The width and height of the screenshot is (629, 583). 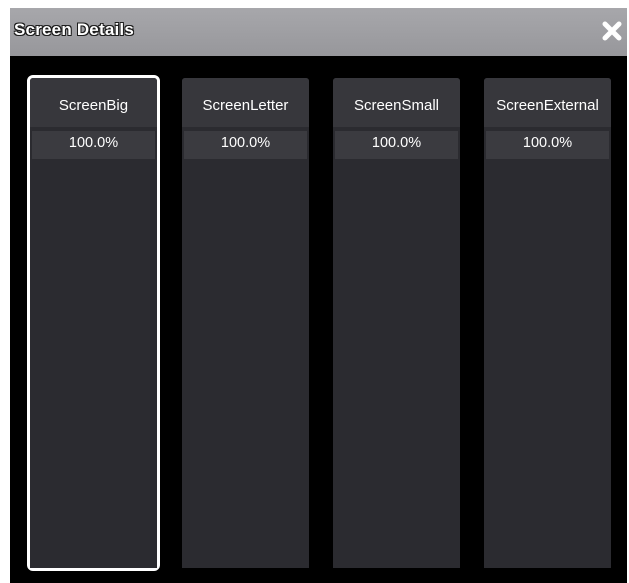 What do you see at coordinates (93, 102) in the screenshot?
I see `screen-name: ScreenBig` at bounding box center [93, 102].